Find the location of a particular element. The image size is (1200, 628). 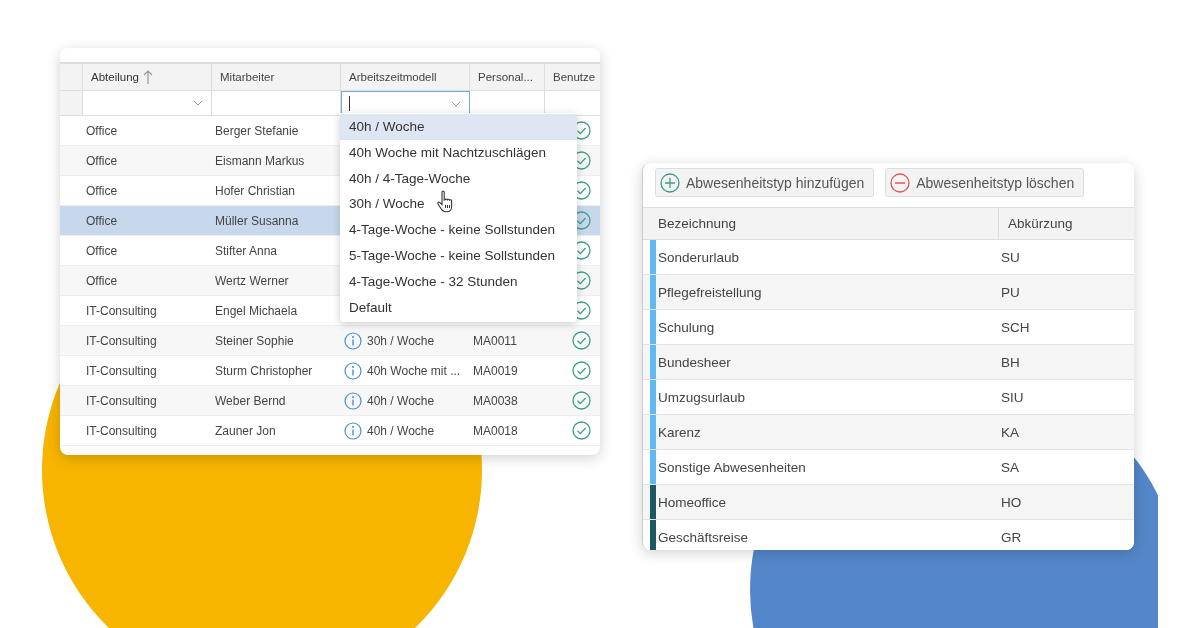

table-cell: SIU is located at coordinates (1012, 397).